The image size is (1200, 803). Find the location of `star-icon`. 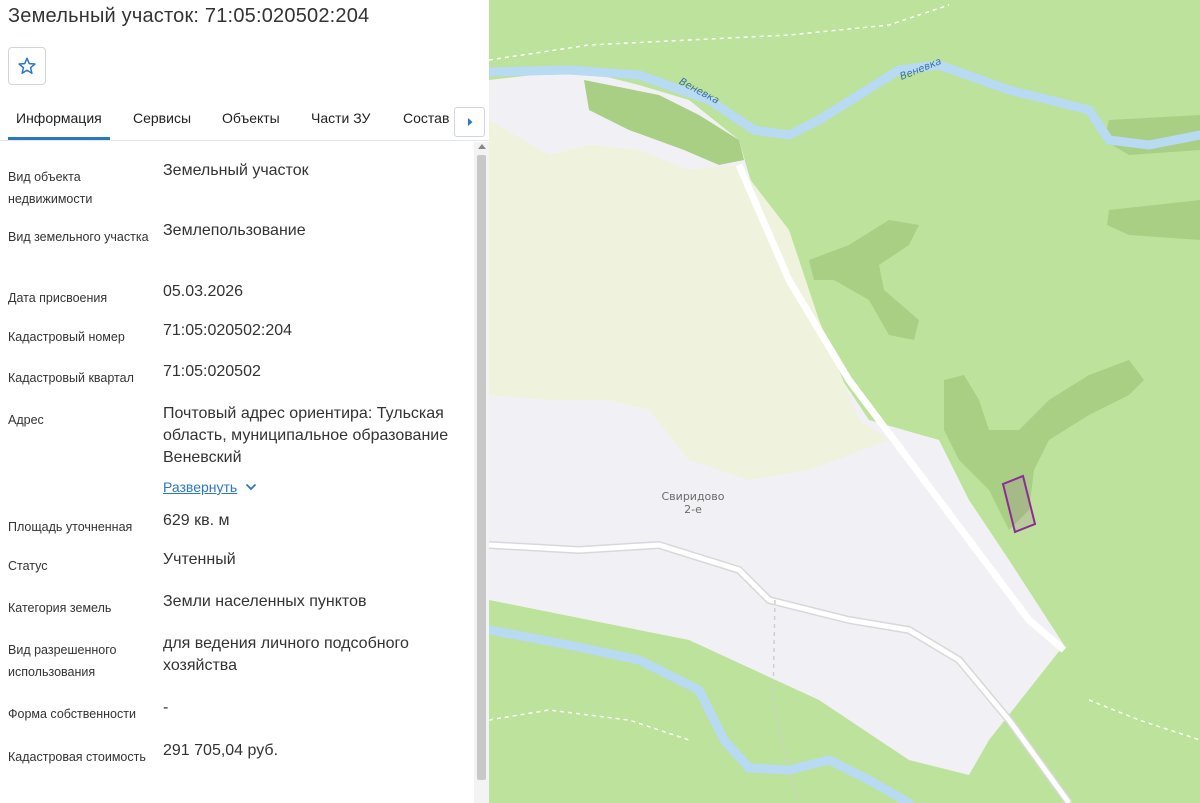

star-icon is located at coordinates (27, 65).